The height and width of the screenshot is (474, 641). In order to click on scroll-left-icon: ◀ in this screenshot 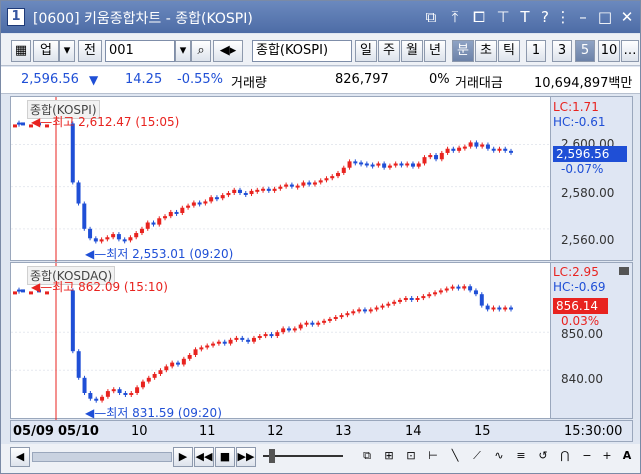, I will do `click(20, 457)`.